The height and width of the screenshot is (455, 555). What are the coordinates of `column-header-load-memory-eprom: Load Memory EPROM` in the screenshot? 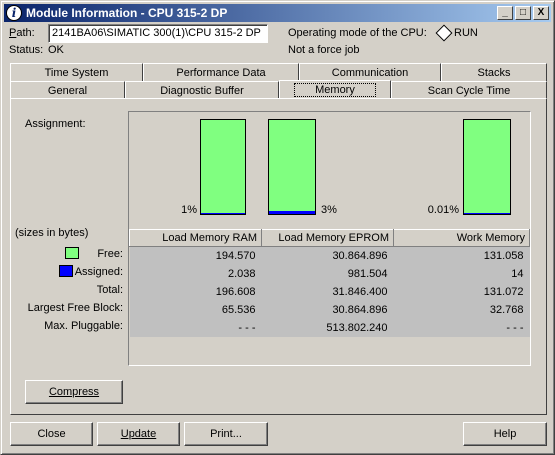 It's located at (327, 238).